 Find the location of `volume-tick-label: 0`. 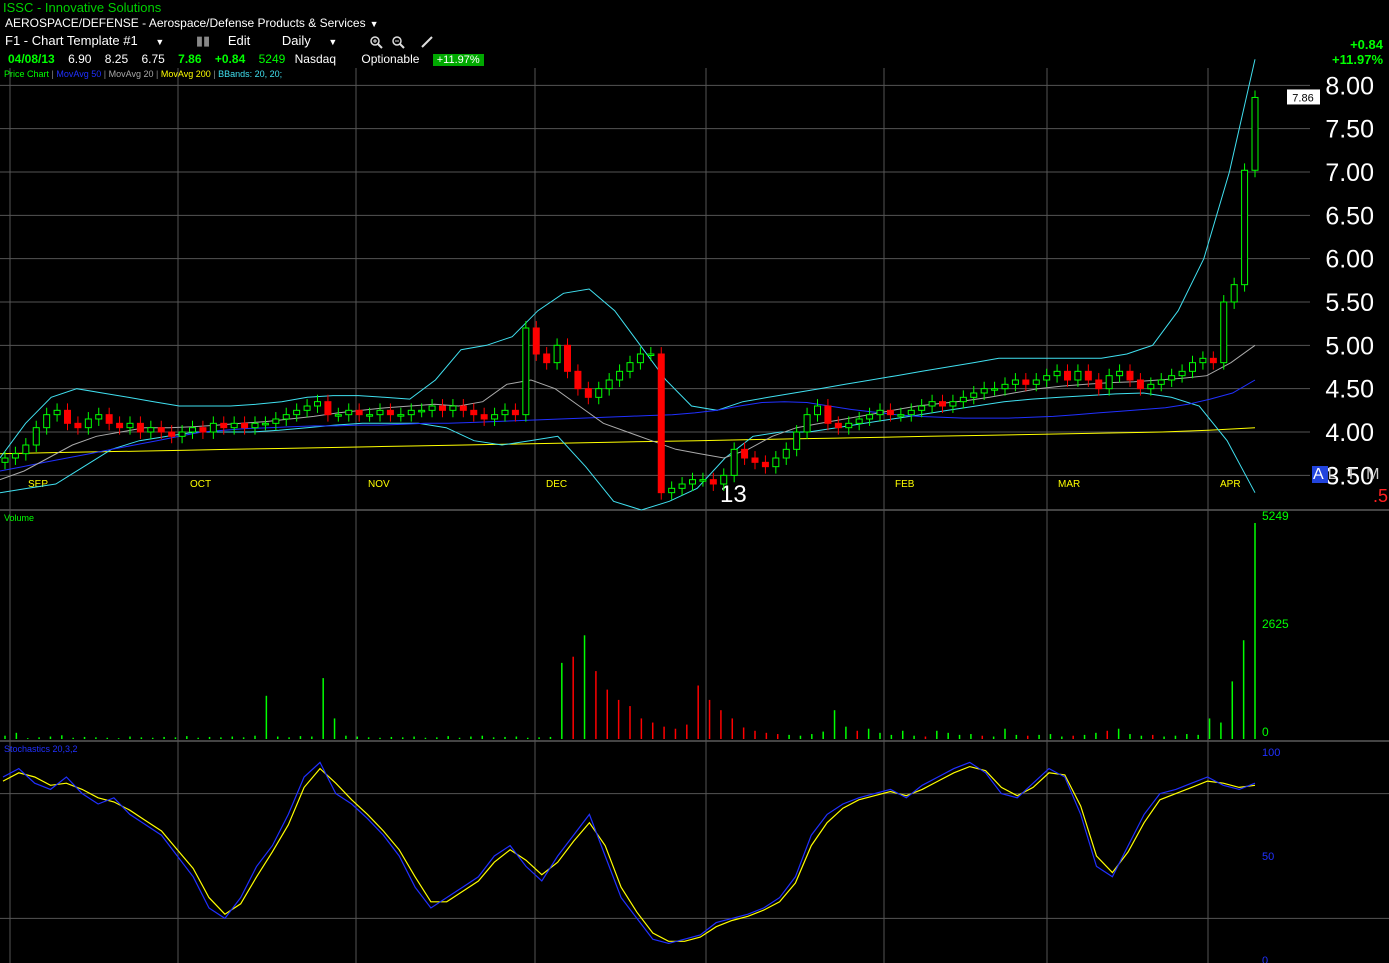

volume-tick-label: 0 is located at coordinates (1265, 732).